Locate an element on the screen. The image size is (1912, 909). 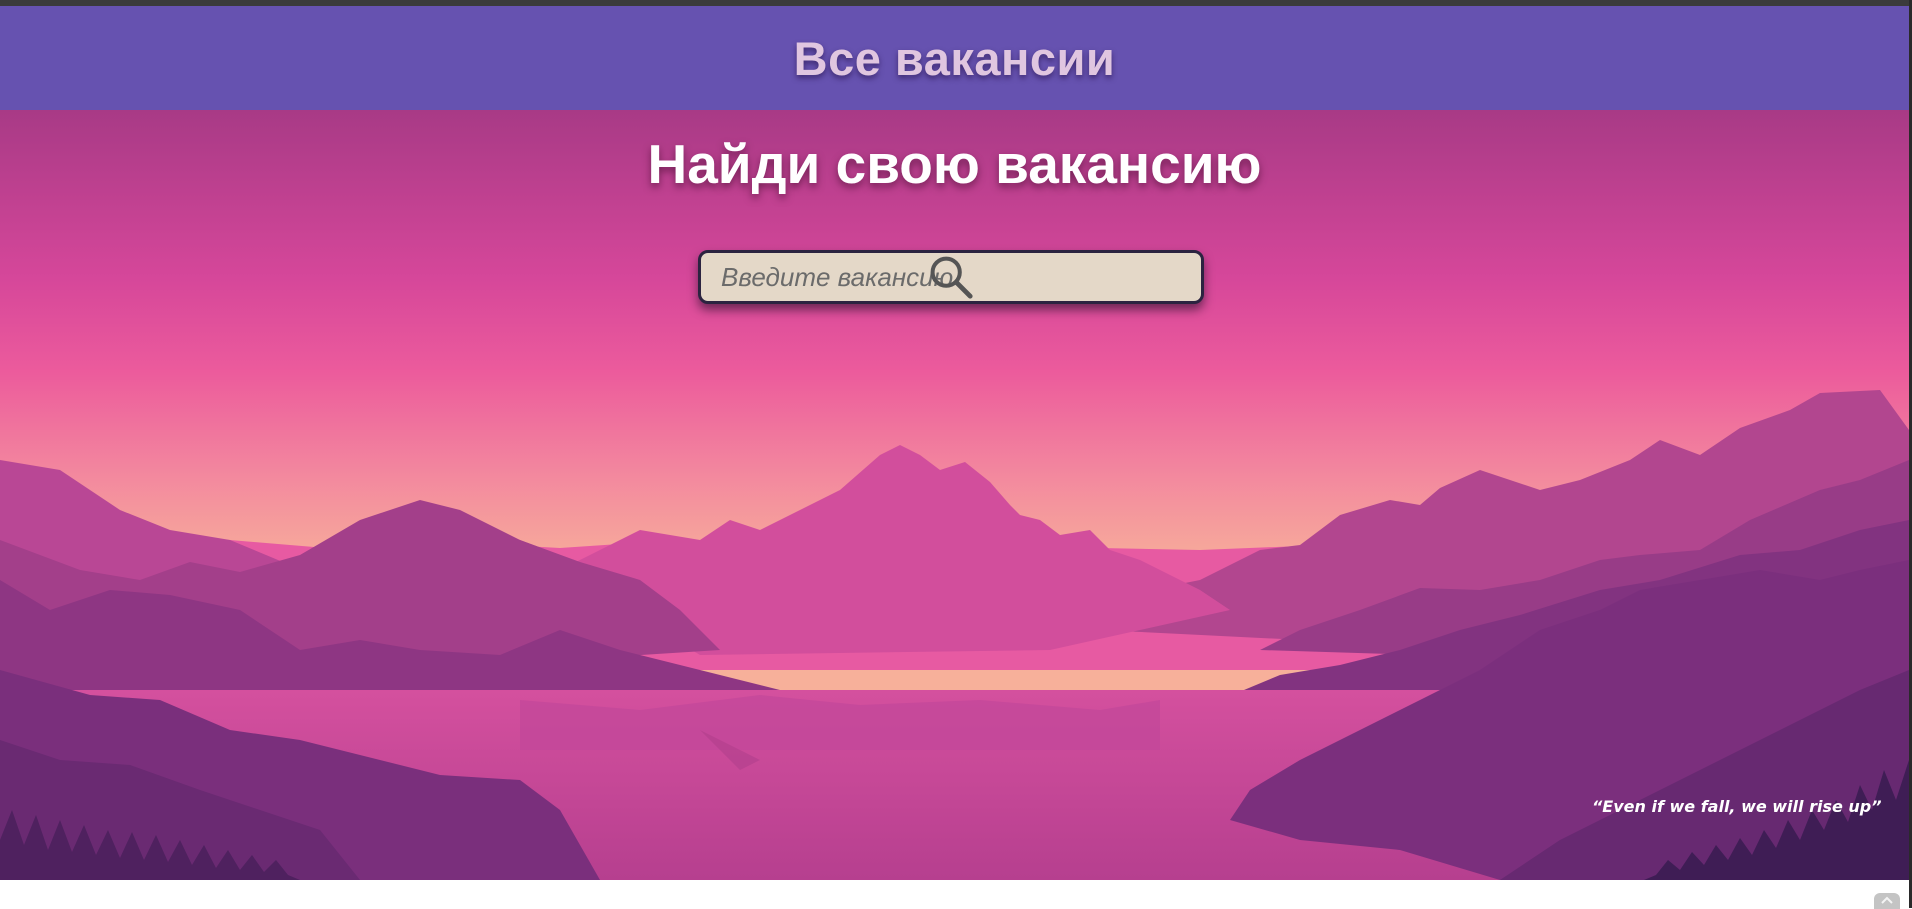
search-icon is located at coordinates (1057, 277).